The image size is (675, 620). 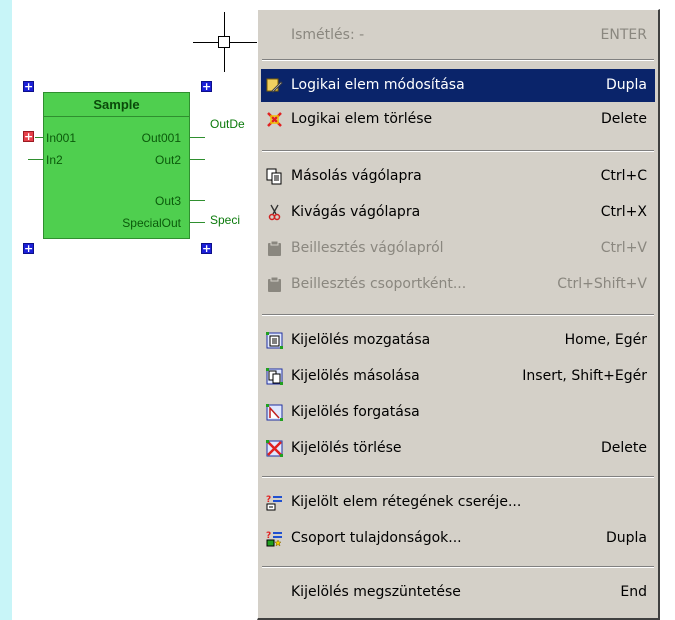 What do you see at coordinates (28, 86) in the screenshot?
I see `corner-handle-top-left: +` at bounding box center [28, 86].